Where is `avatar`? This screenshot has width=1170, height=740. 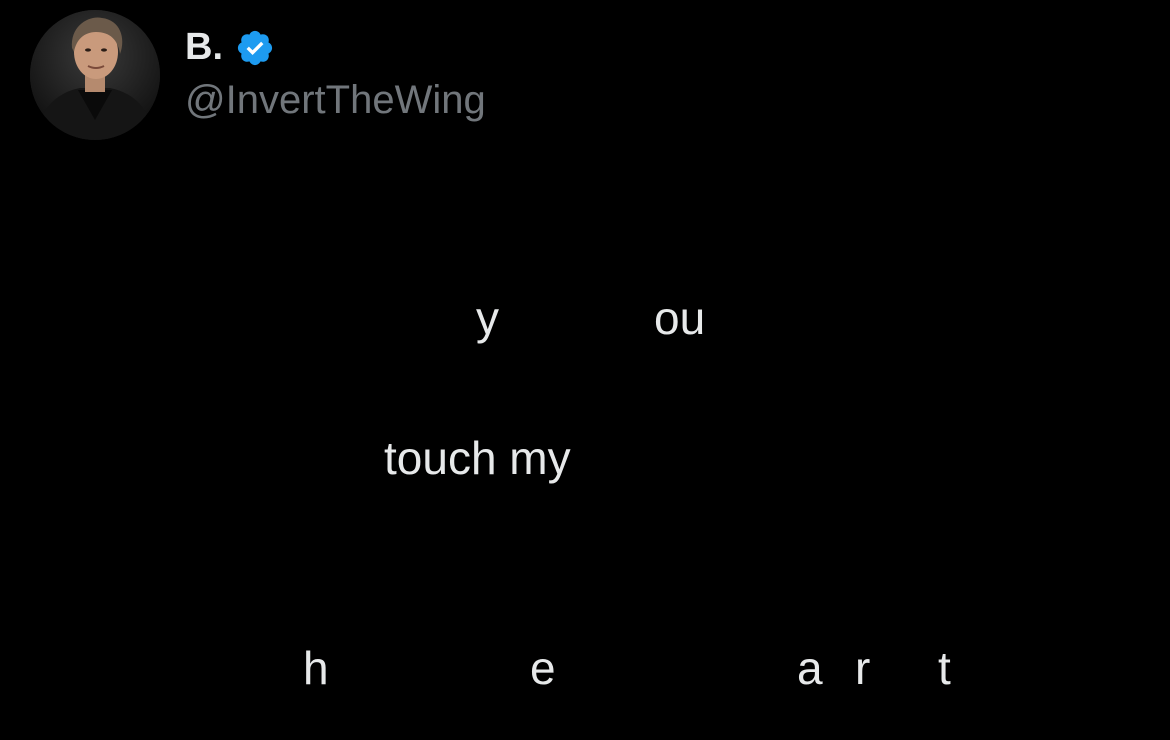
avatar is located at coordinates (95, 75).